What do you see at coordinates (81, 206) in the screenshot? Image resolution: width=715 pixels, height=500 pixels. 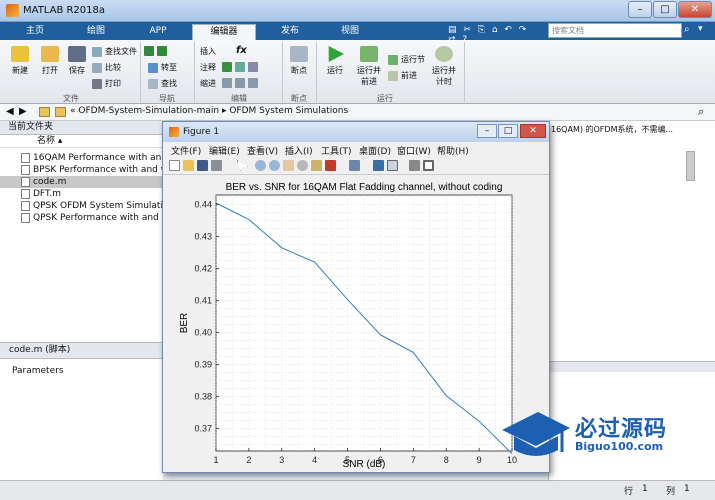 I see `list-item: QPSK OFDM System Simulations` at bounding box center [81, 206].